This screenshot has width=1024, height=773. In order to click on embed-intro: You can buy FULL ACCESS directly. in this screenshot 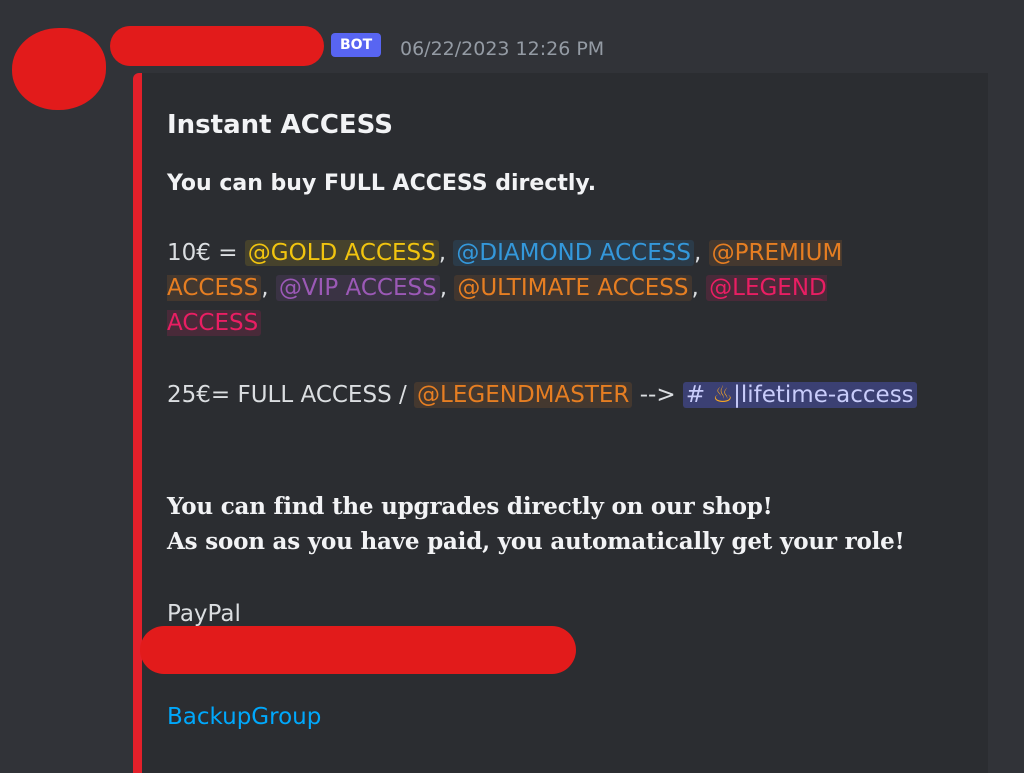, I will do `click(547, 183)`.